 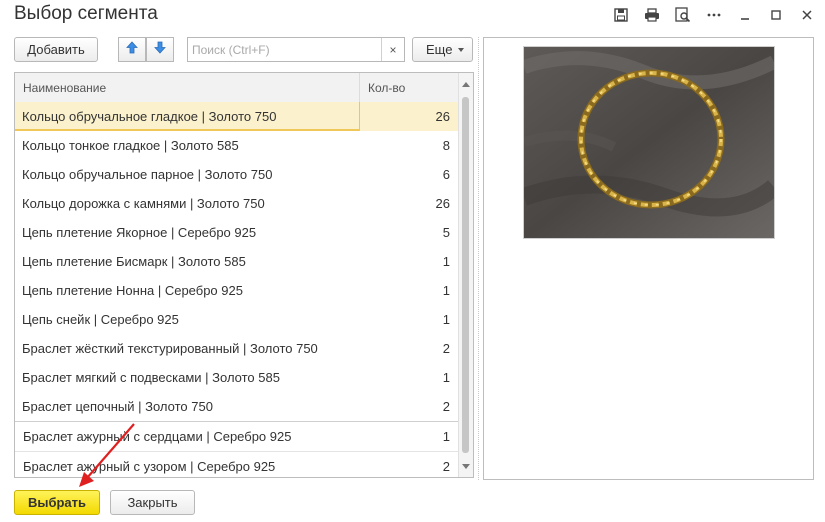 What do you see at coordinates (652, 15) in the screenshot?
I see `print-icon` at bounding box center [652, 15].